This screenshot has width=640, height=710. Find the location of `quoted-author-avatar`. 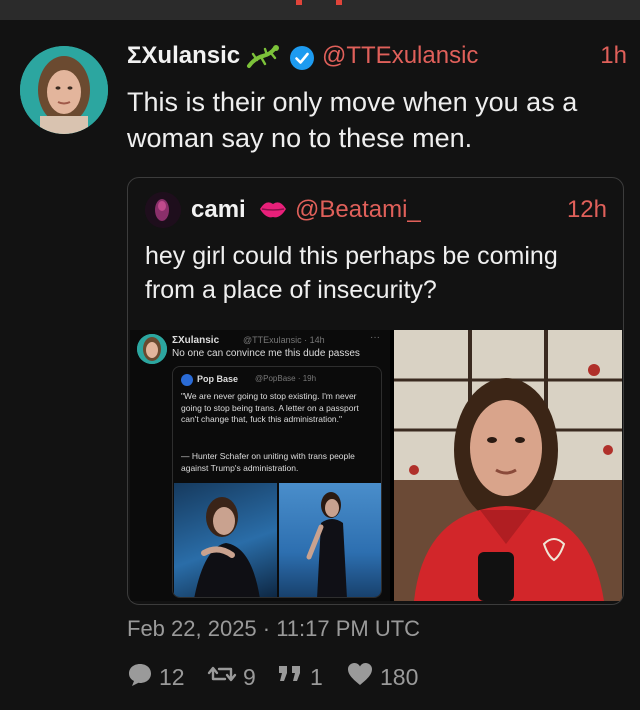

quoted-author-avatar is located at coordinates (163, 210).